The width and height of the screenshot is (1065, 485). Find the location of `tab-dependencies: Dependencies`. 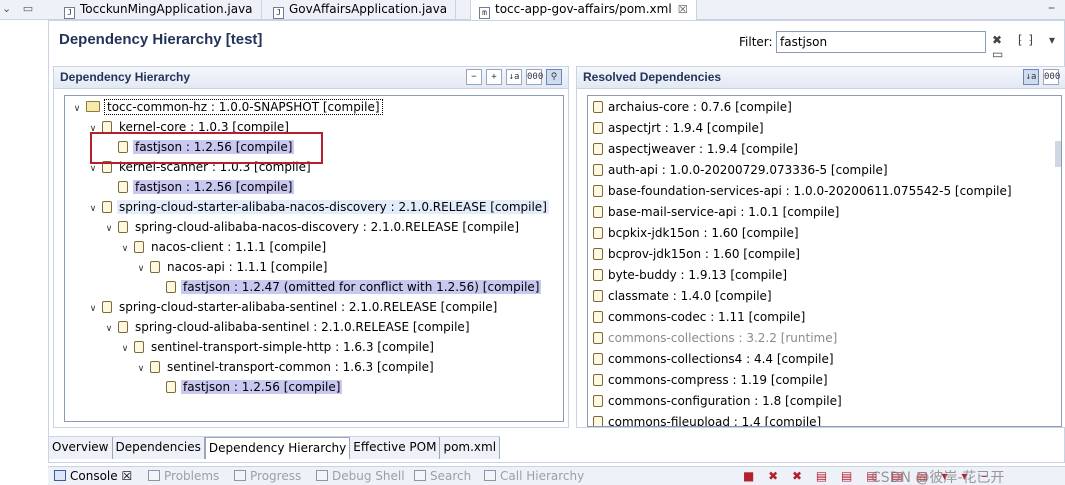

tab-dependencies: Dependencies is located at coordinates (158, 448).